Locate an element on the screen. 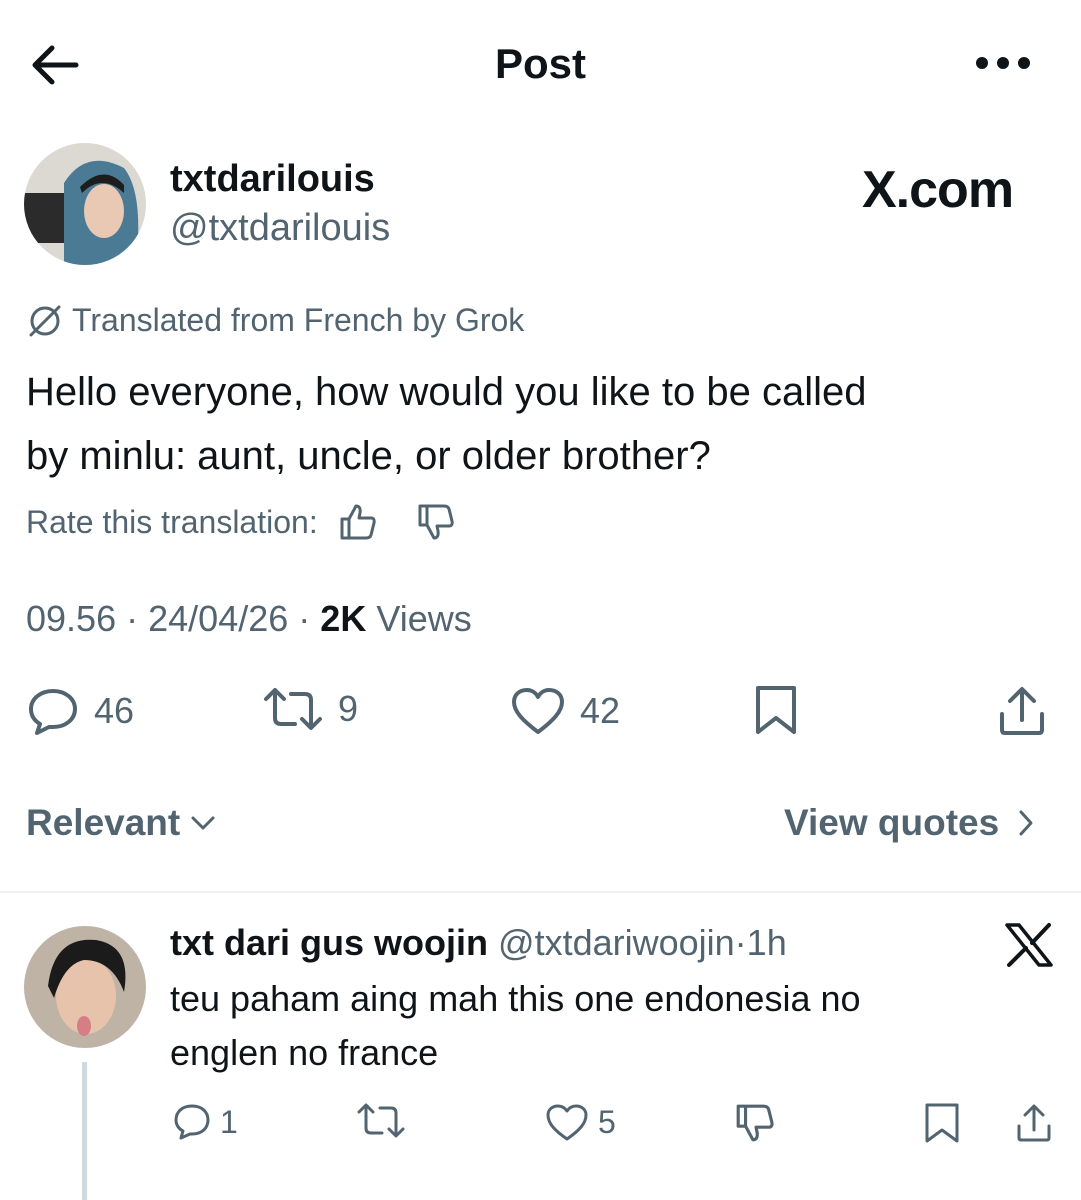 The height and width of the screenshot is (1200, 1081). thumbs-up-icon is located at coordinates (358, 522).